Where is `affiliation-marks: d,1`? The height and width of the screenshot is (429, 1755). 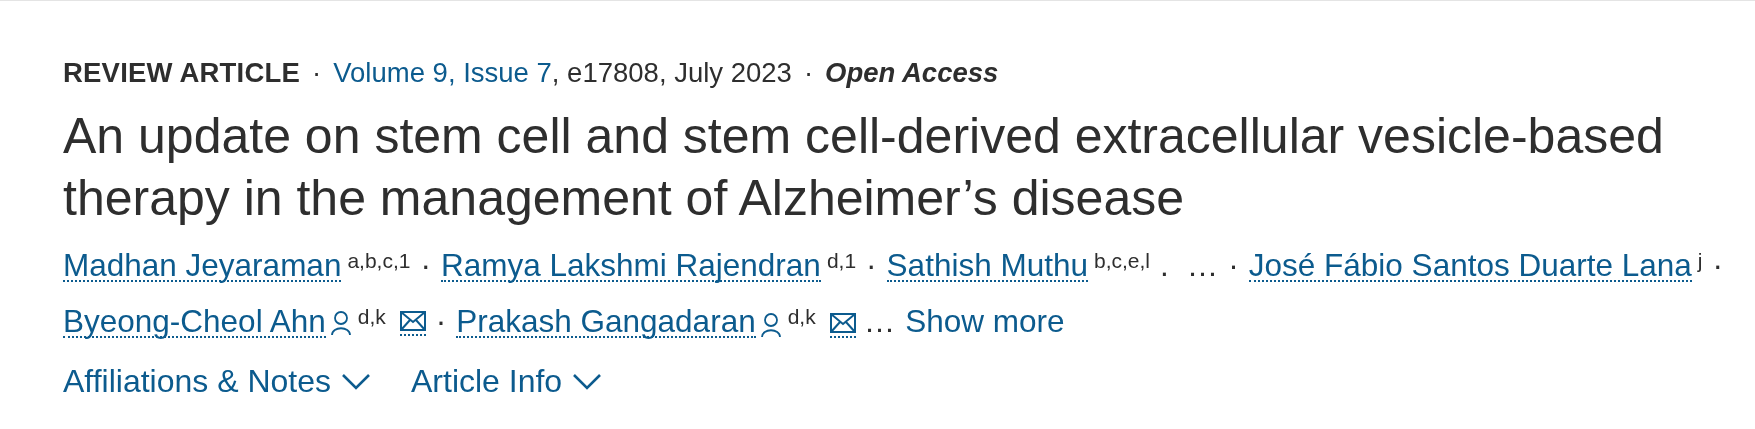
affiliation-marks: d,1 is located at coordinates (841, 261).